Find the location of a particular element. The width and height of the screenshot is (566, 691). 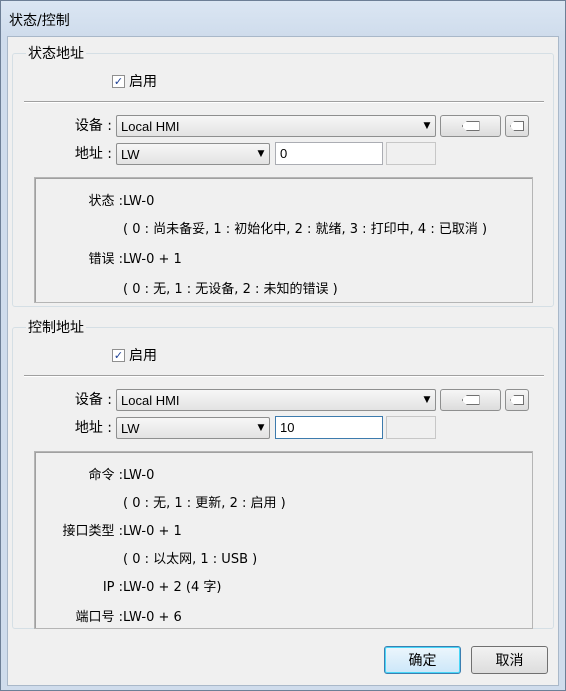

status-device-settings-button is located at coordinates (470, 126).